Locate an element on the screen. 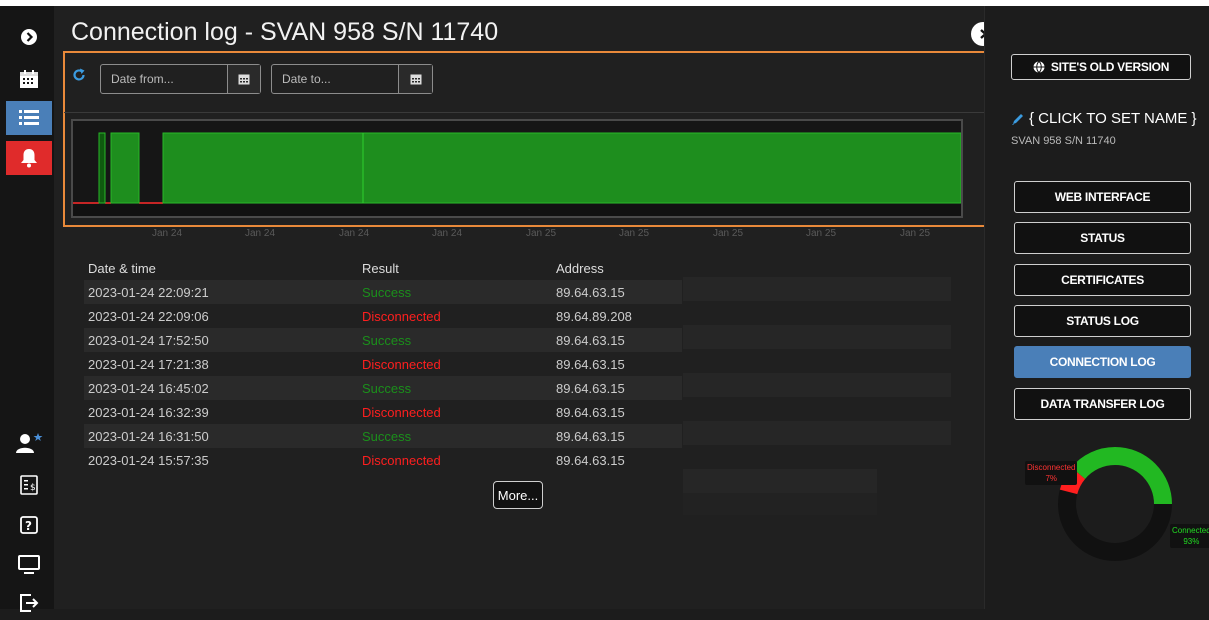 Image resolution: width=1209 pixels, height=620 pixels. monitor-icon is located at coordinates (29, 564).